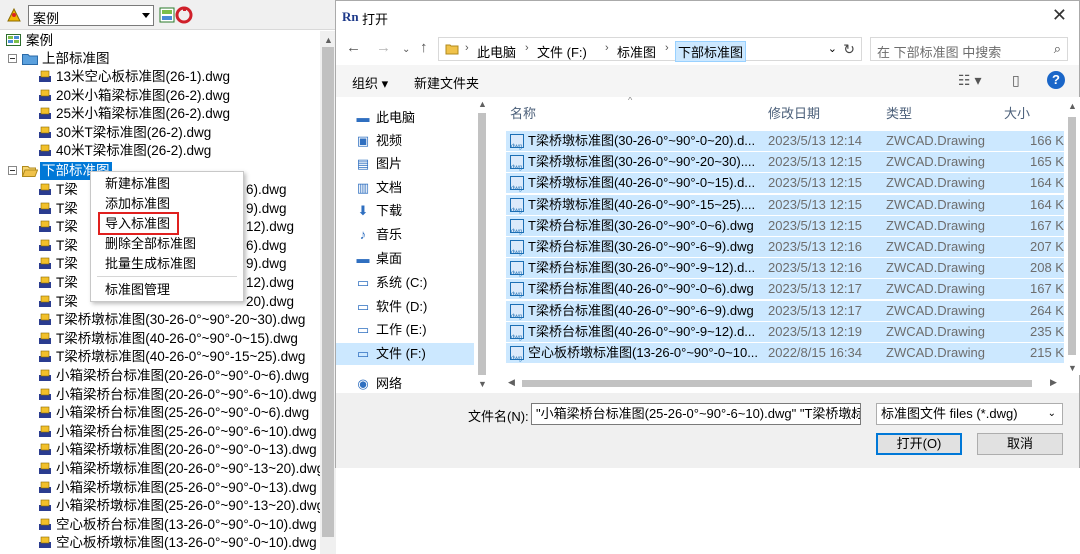 The width and height of the screenshot is (1080, 554). Describe the element at coordinates (179, 395) in the screenshot. I see `tree-item: 小箱梁桥台标准图(20-26-0°~90°-6~10).dwg` at that location.